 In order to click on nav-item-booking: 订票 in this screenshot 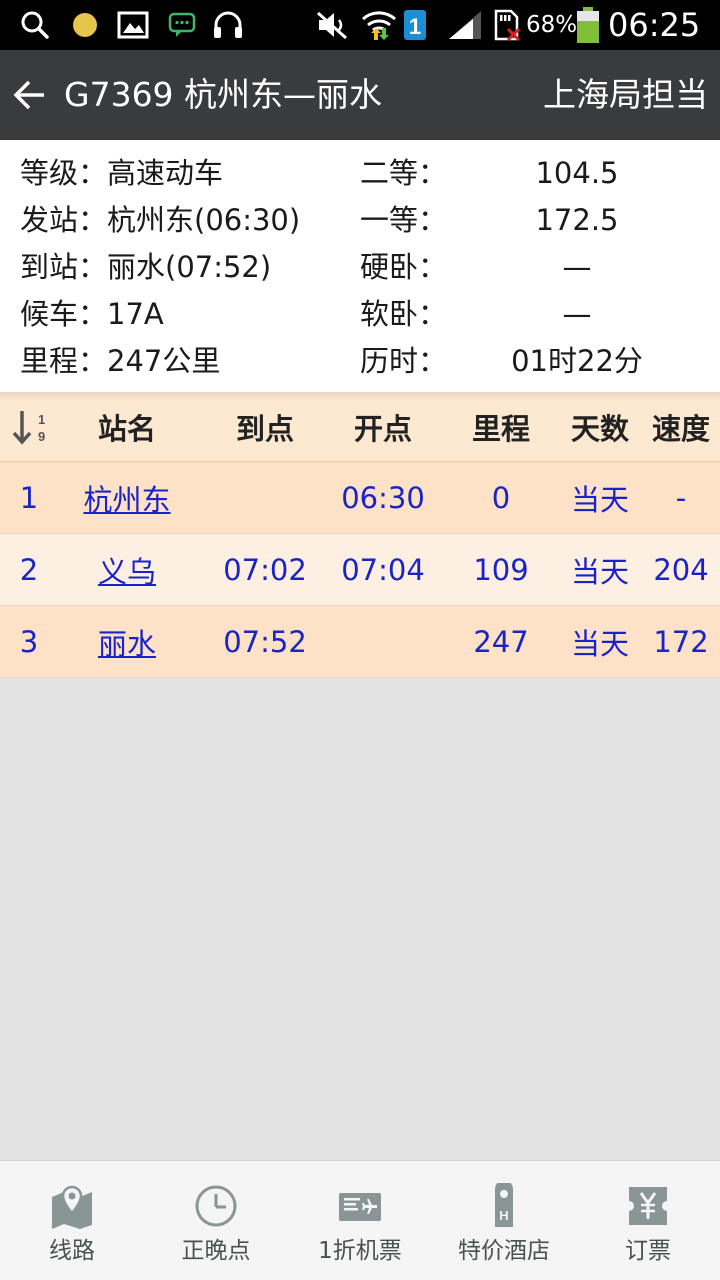, I will do `click(648, 1220)`.